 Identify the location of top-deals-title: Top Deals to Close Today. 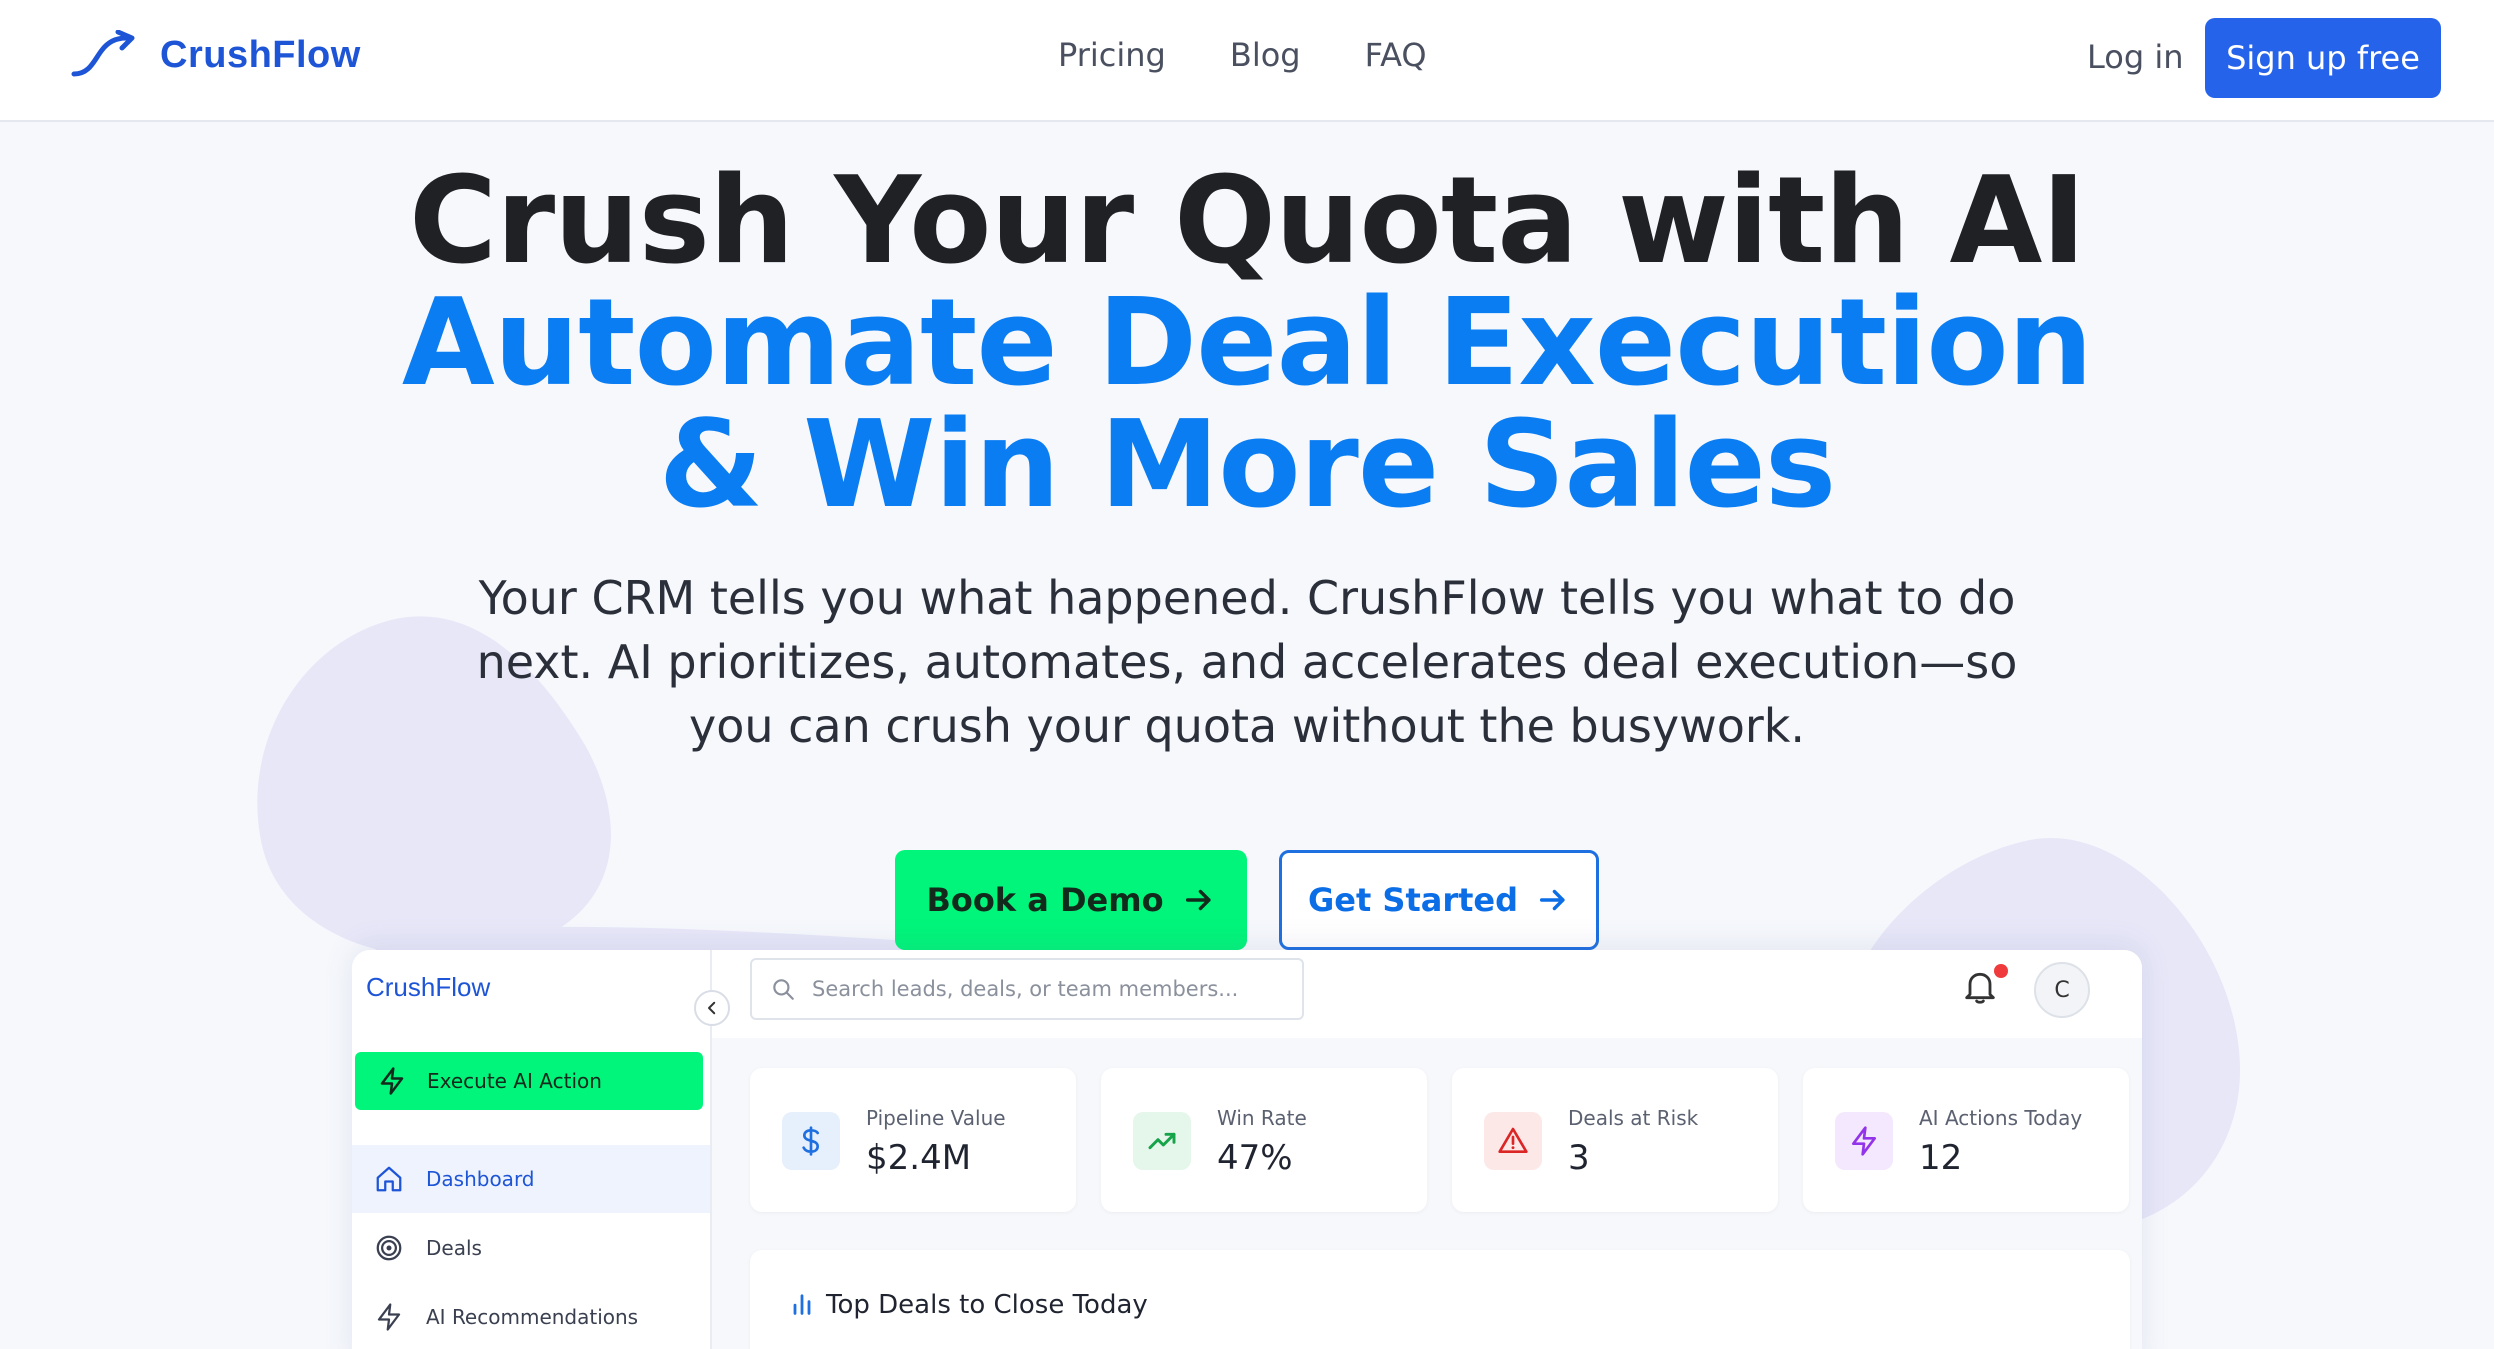
(987, 1305).